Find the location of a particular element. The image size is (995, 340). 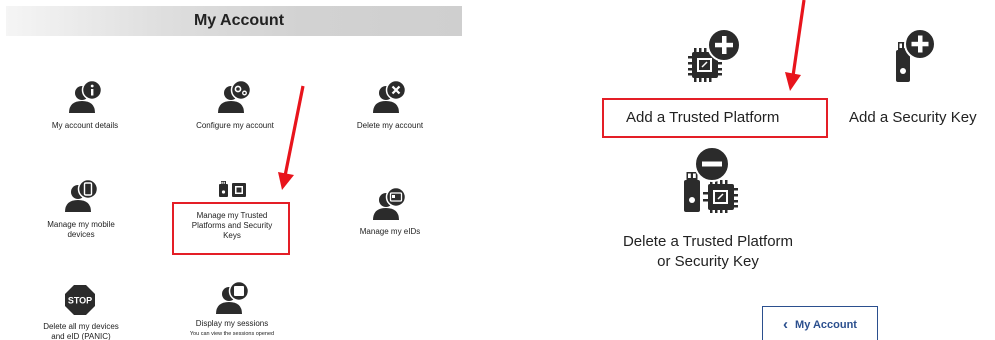

tile-label: Delete my account is located at coordinates (390, 125).